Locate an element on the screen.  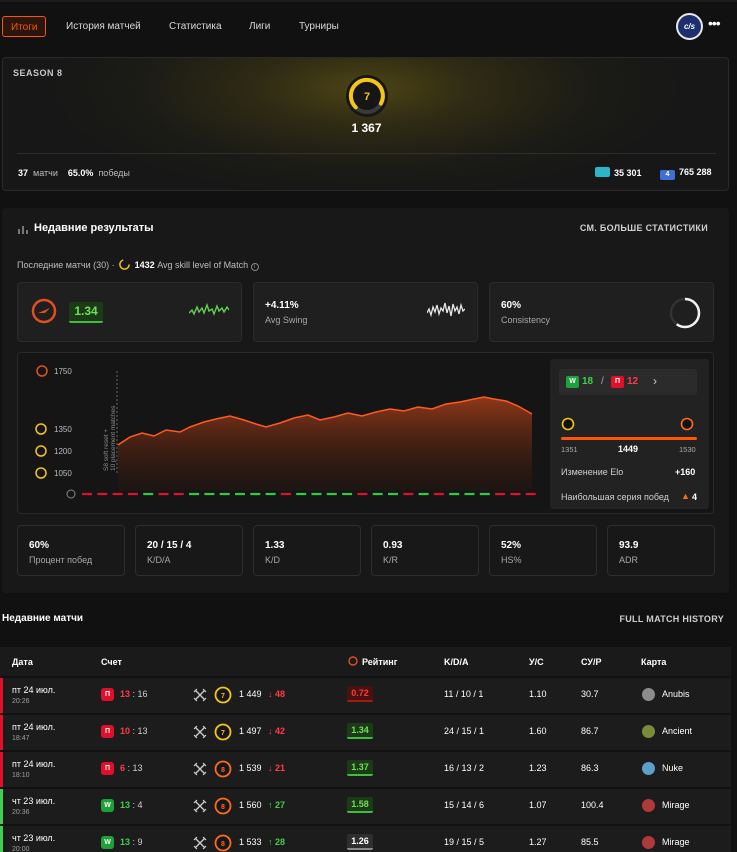
country-rank: 35 301 is located at coordinates (618, 172).